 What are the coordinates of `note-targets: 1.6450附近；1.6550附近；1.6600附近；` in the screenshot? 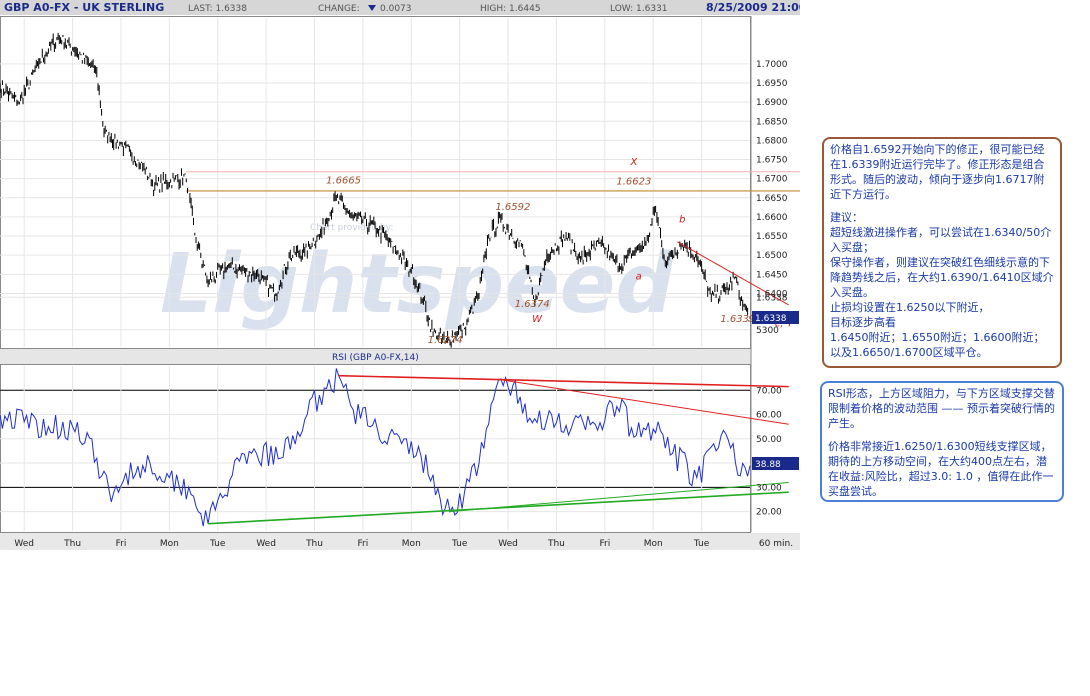 It's located at (937, 337).